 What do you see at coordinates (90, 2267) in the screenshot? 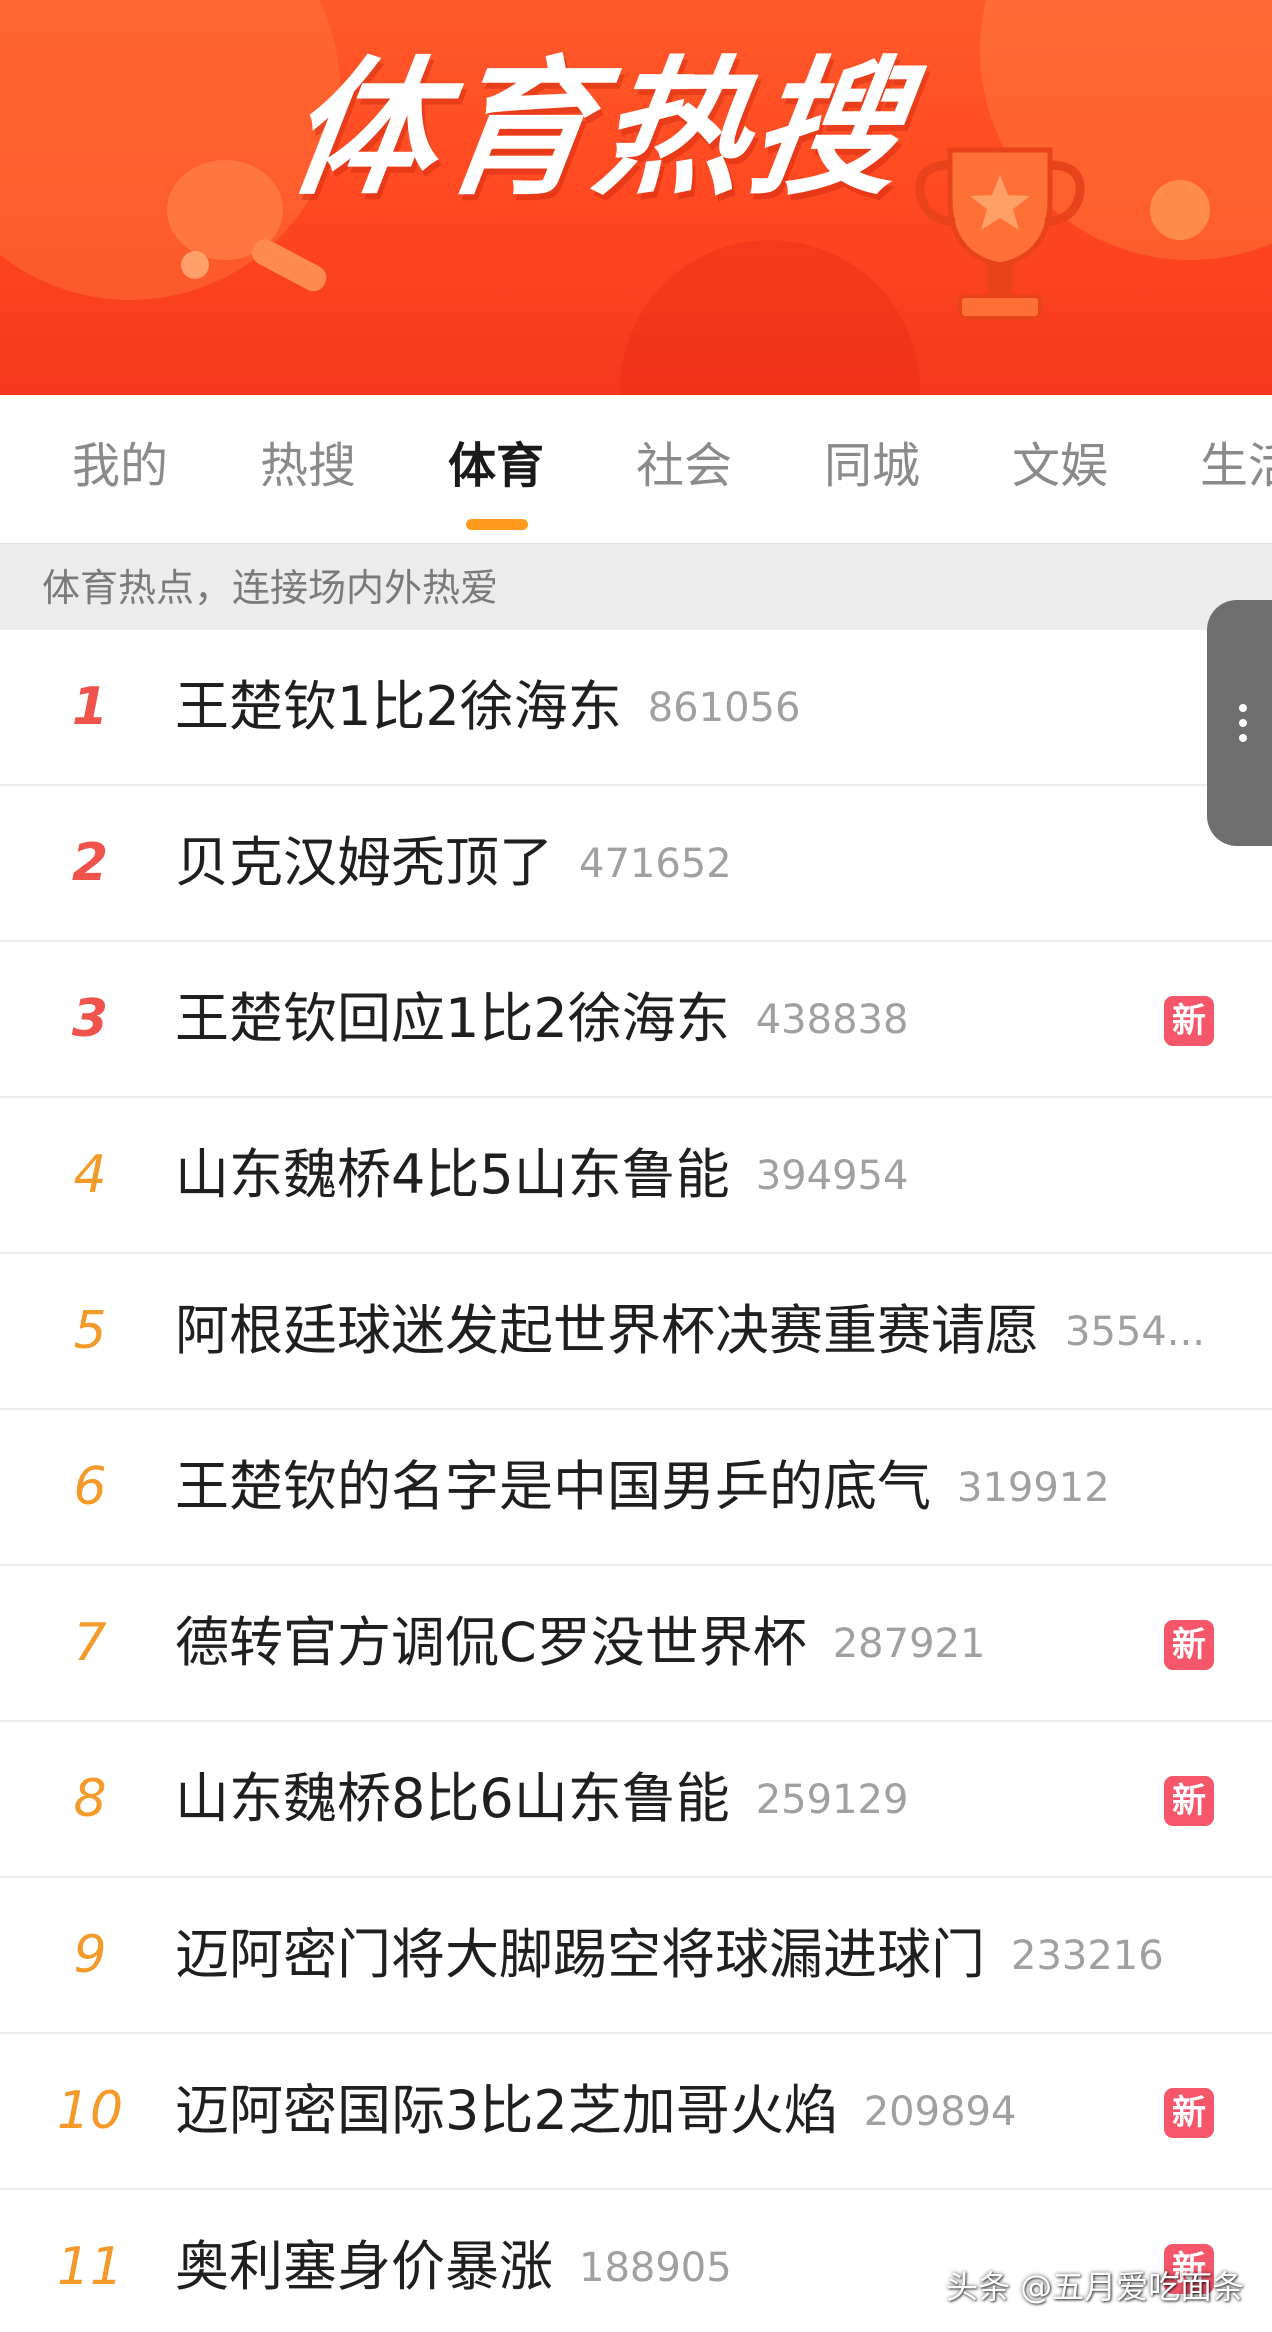
I see `rank-number: 11` at bounding box center [90, 2267].